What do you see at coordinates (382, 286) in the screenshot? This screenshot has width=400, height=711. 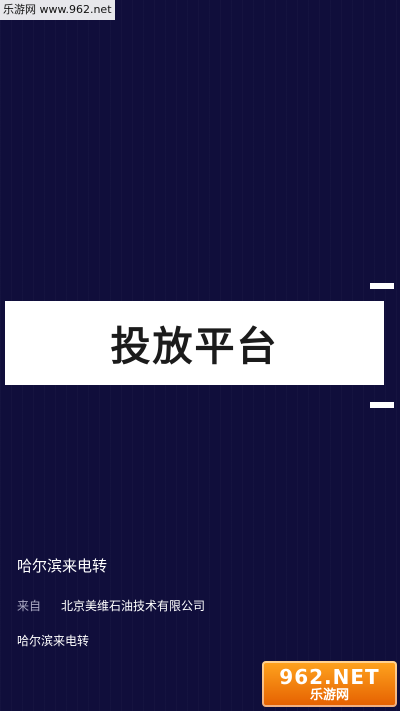 I see `decorative-dash-top` at bounding box center [382, 286].